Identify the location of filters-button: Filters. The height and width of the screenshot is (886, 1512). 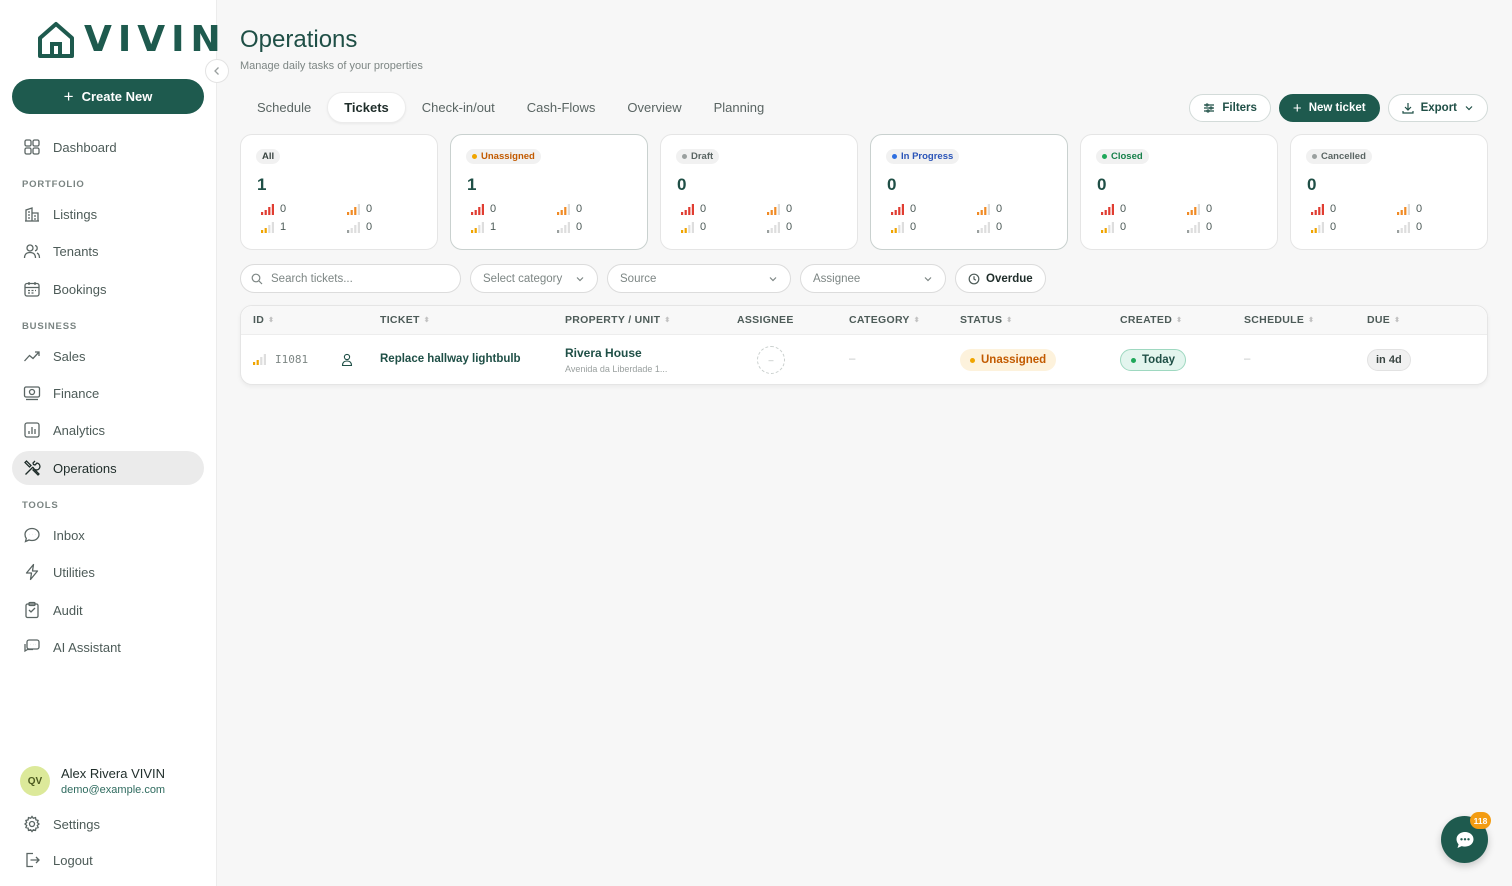
(1230, 108).